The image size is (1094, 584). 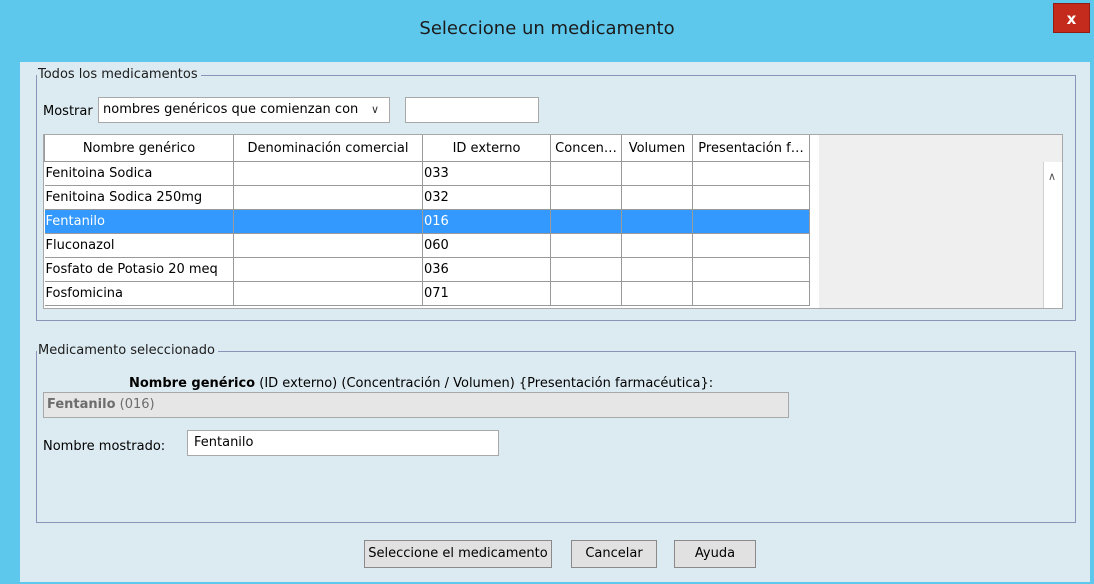 What do you see at coordinates (416, 405) in the screenshot?
I see `selected-medication-field: Fentanilo (016)` at bounding box center [416, 405].